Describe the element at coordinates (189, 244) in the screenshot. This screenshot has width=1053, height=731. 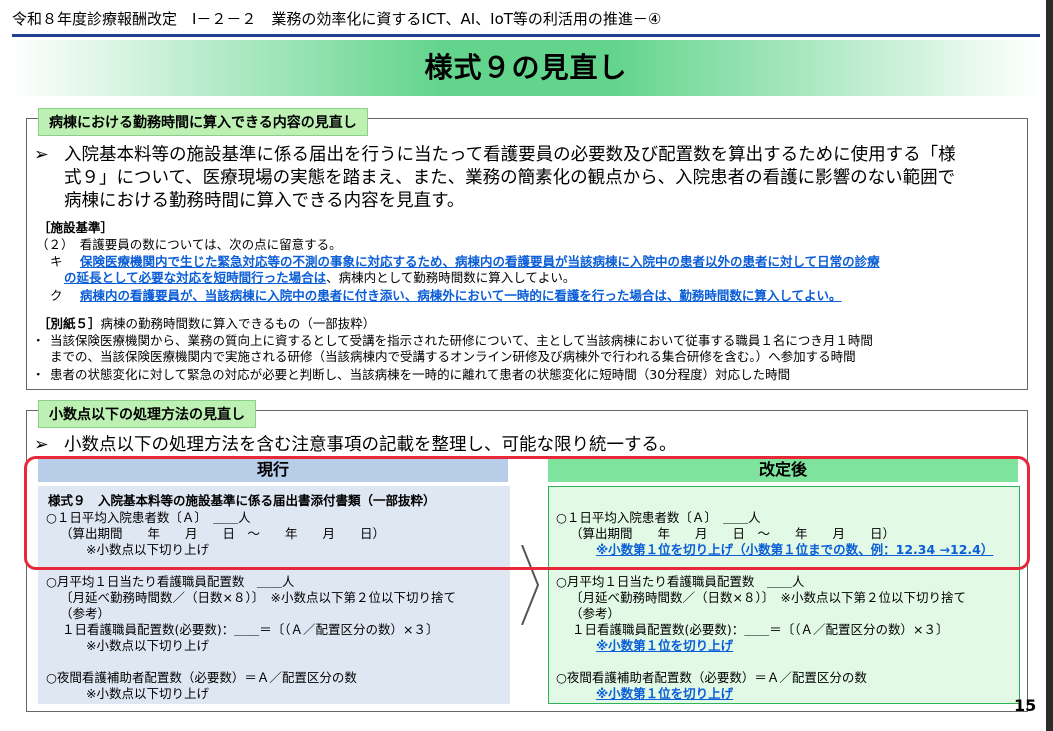
I see `item-2: （２） 看護要員の数については、次の点に留意する。` at that location.